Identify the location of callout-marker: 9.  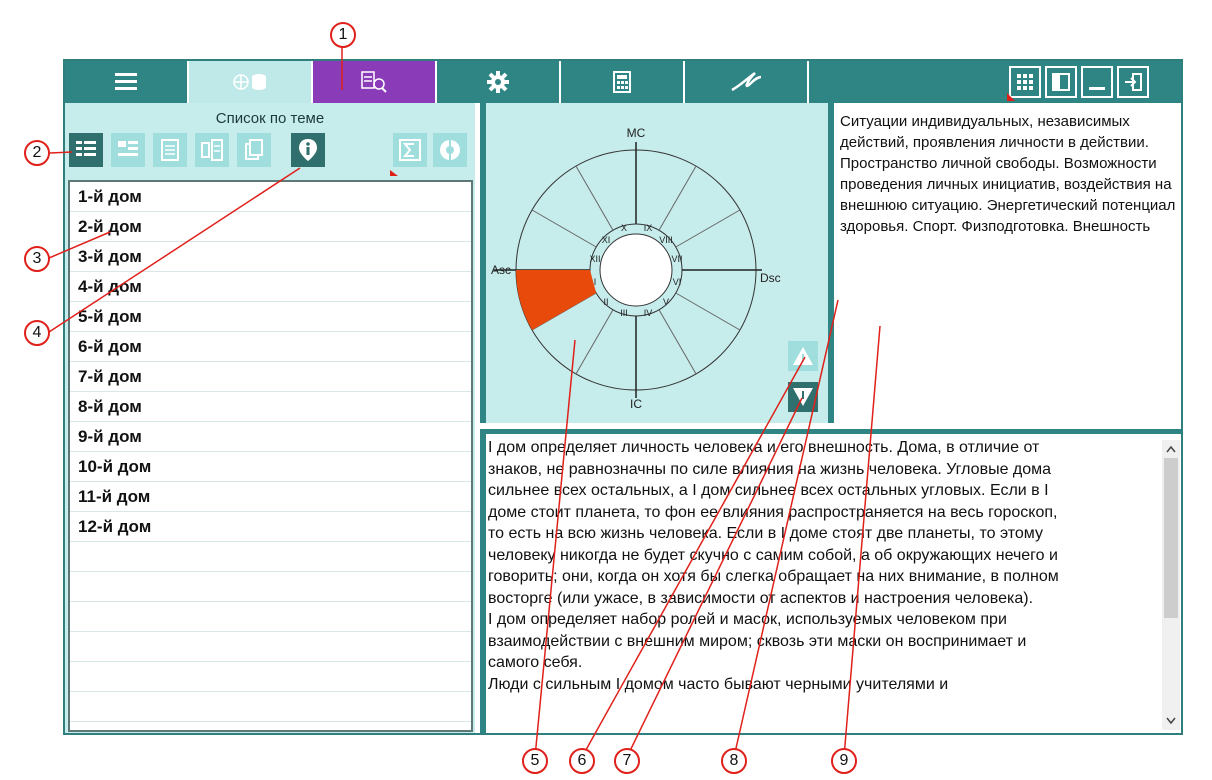
(844, 761).